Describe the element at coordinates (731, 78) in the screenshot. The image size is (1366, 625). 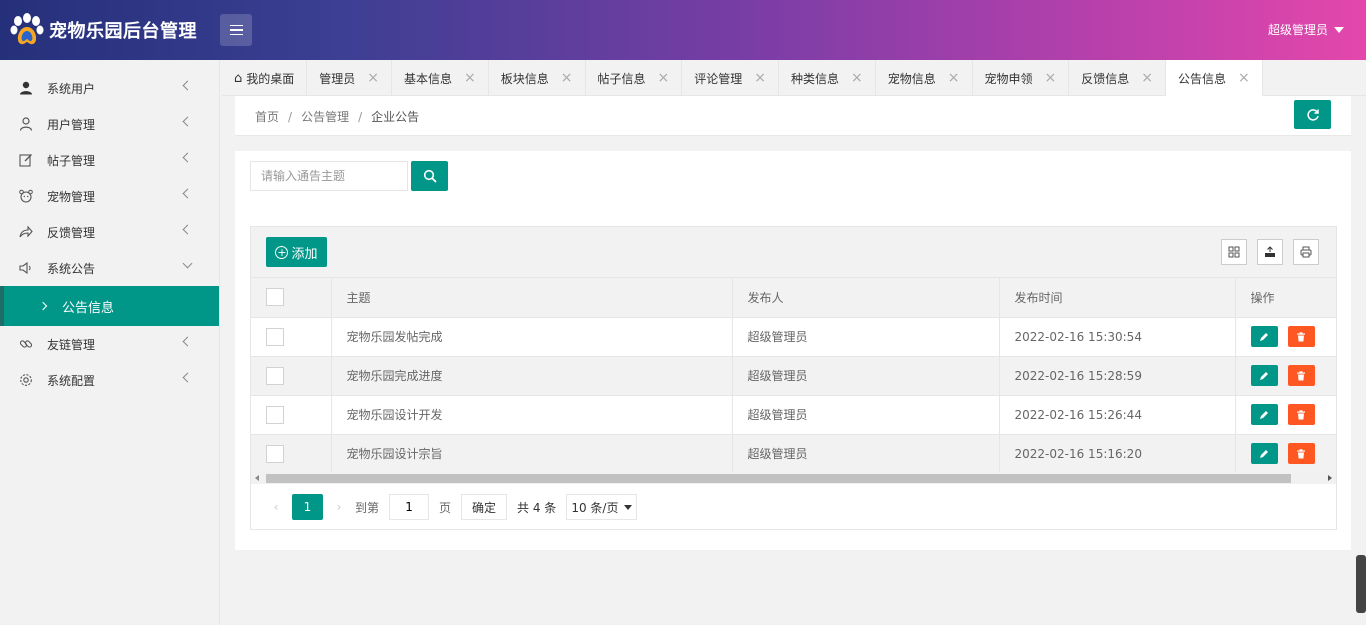
I see `tab-comment-management: 评论管理 ×` at that location.